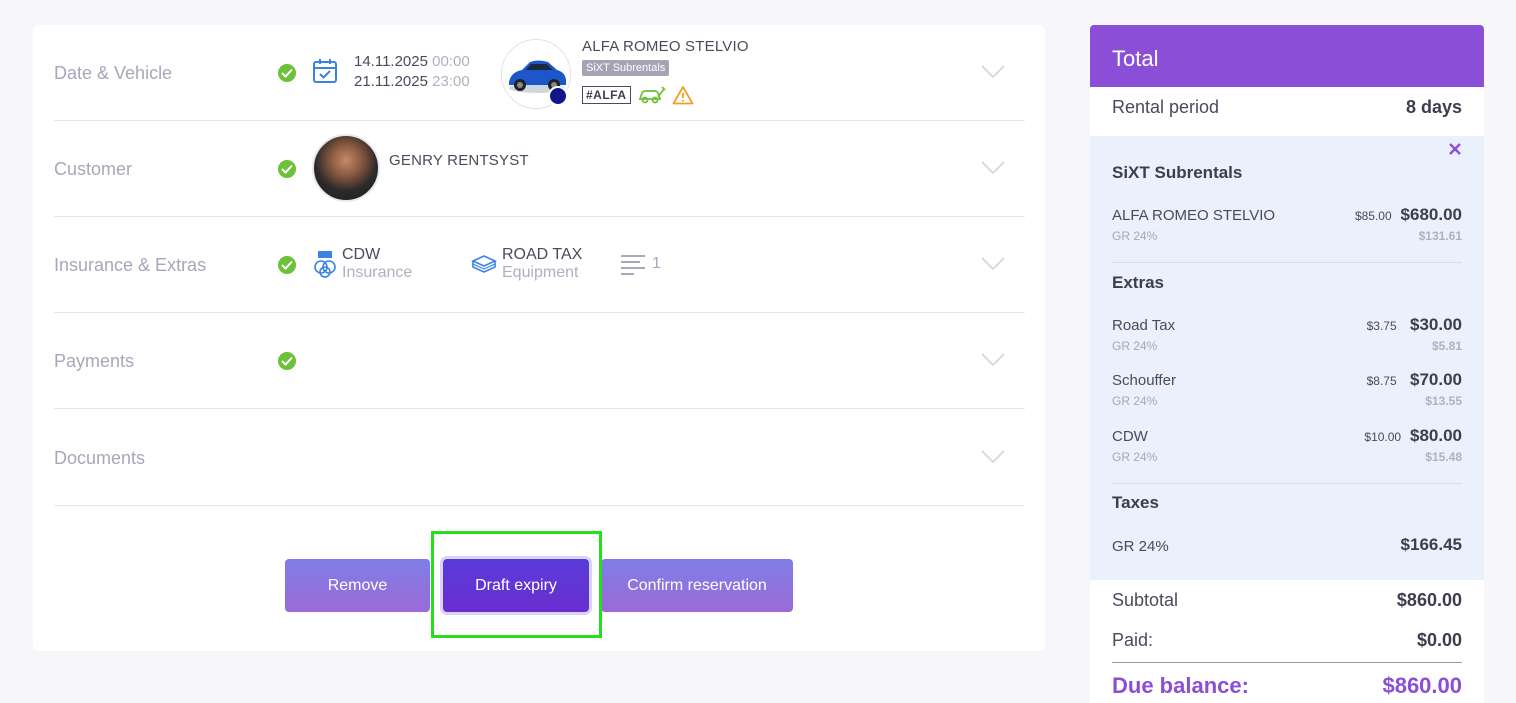 The width and height of the screenshot is (1516, 703). What do you see at coordinates (1443, 457) in the screenshot?
I see `item-tax-amount: $15.48` at bounding box center [1443, 457].